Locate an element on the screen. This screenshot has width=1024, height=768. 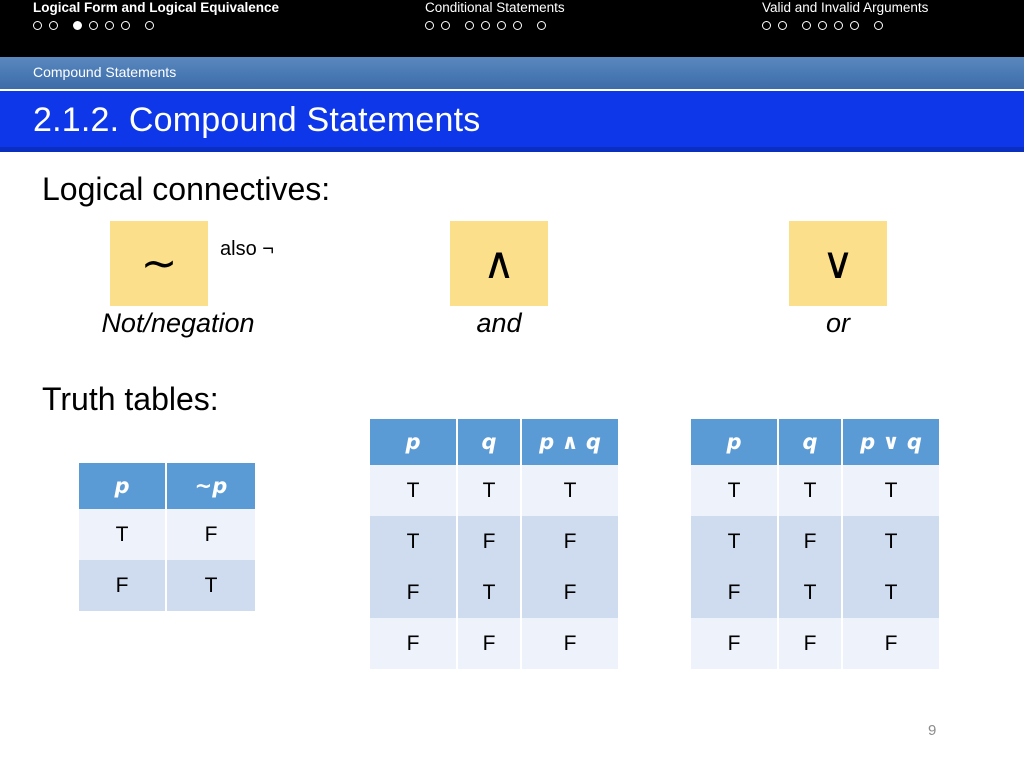
connective-box-or: ∨ is located at coordinates (838, 263).